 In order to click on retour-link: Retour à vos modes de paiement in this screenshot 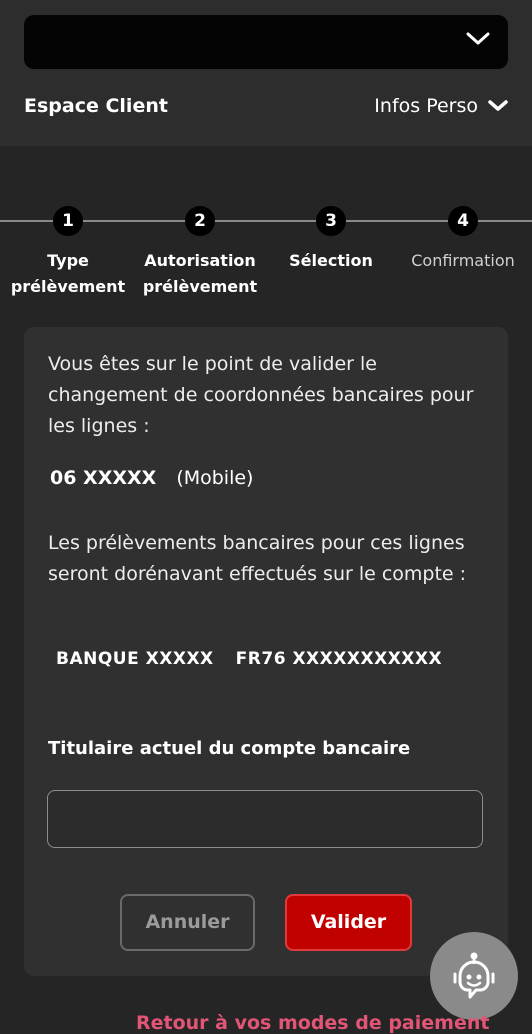, I will do `click(312, 1023)`.